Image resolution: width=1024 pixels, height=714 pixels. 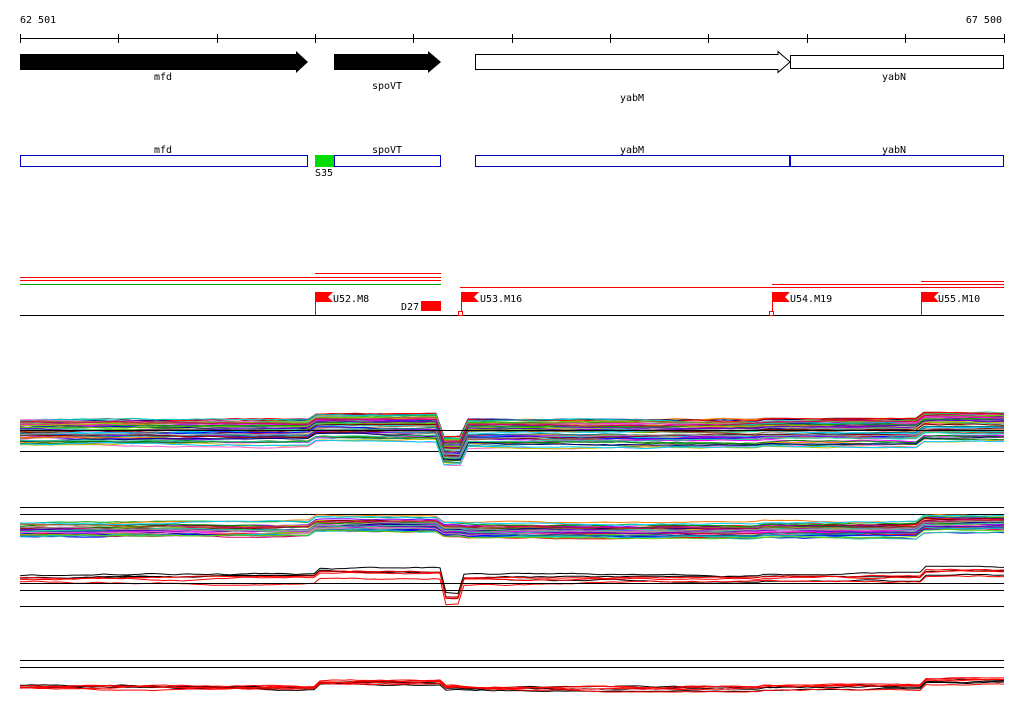 I want to click on flag-u55: U55.M10, so click(x=951, y=303).